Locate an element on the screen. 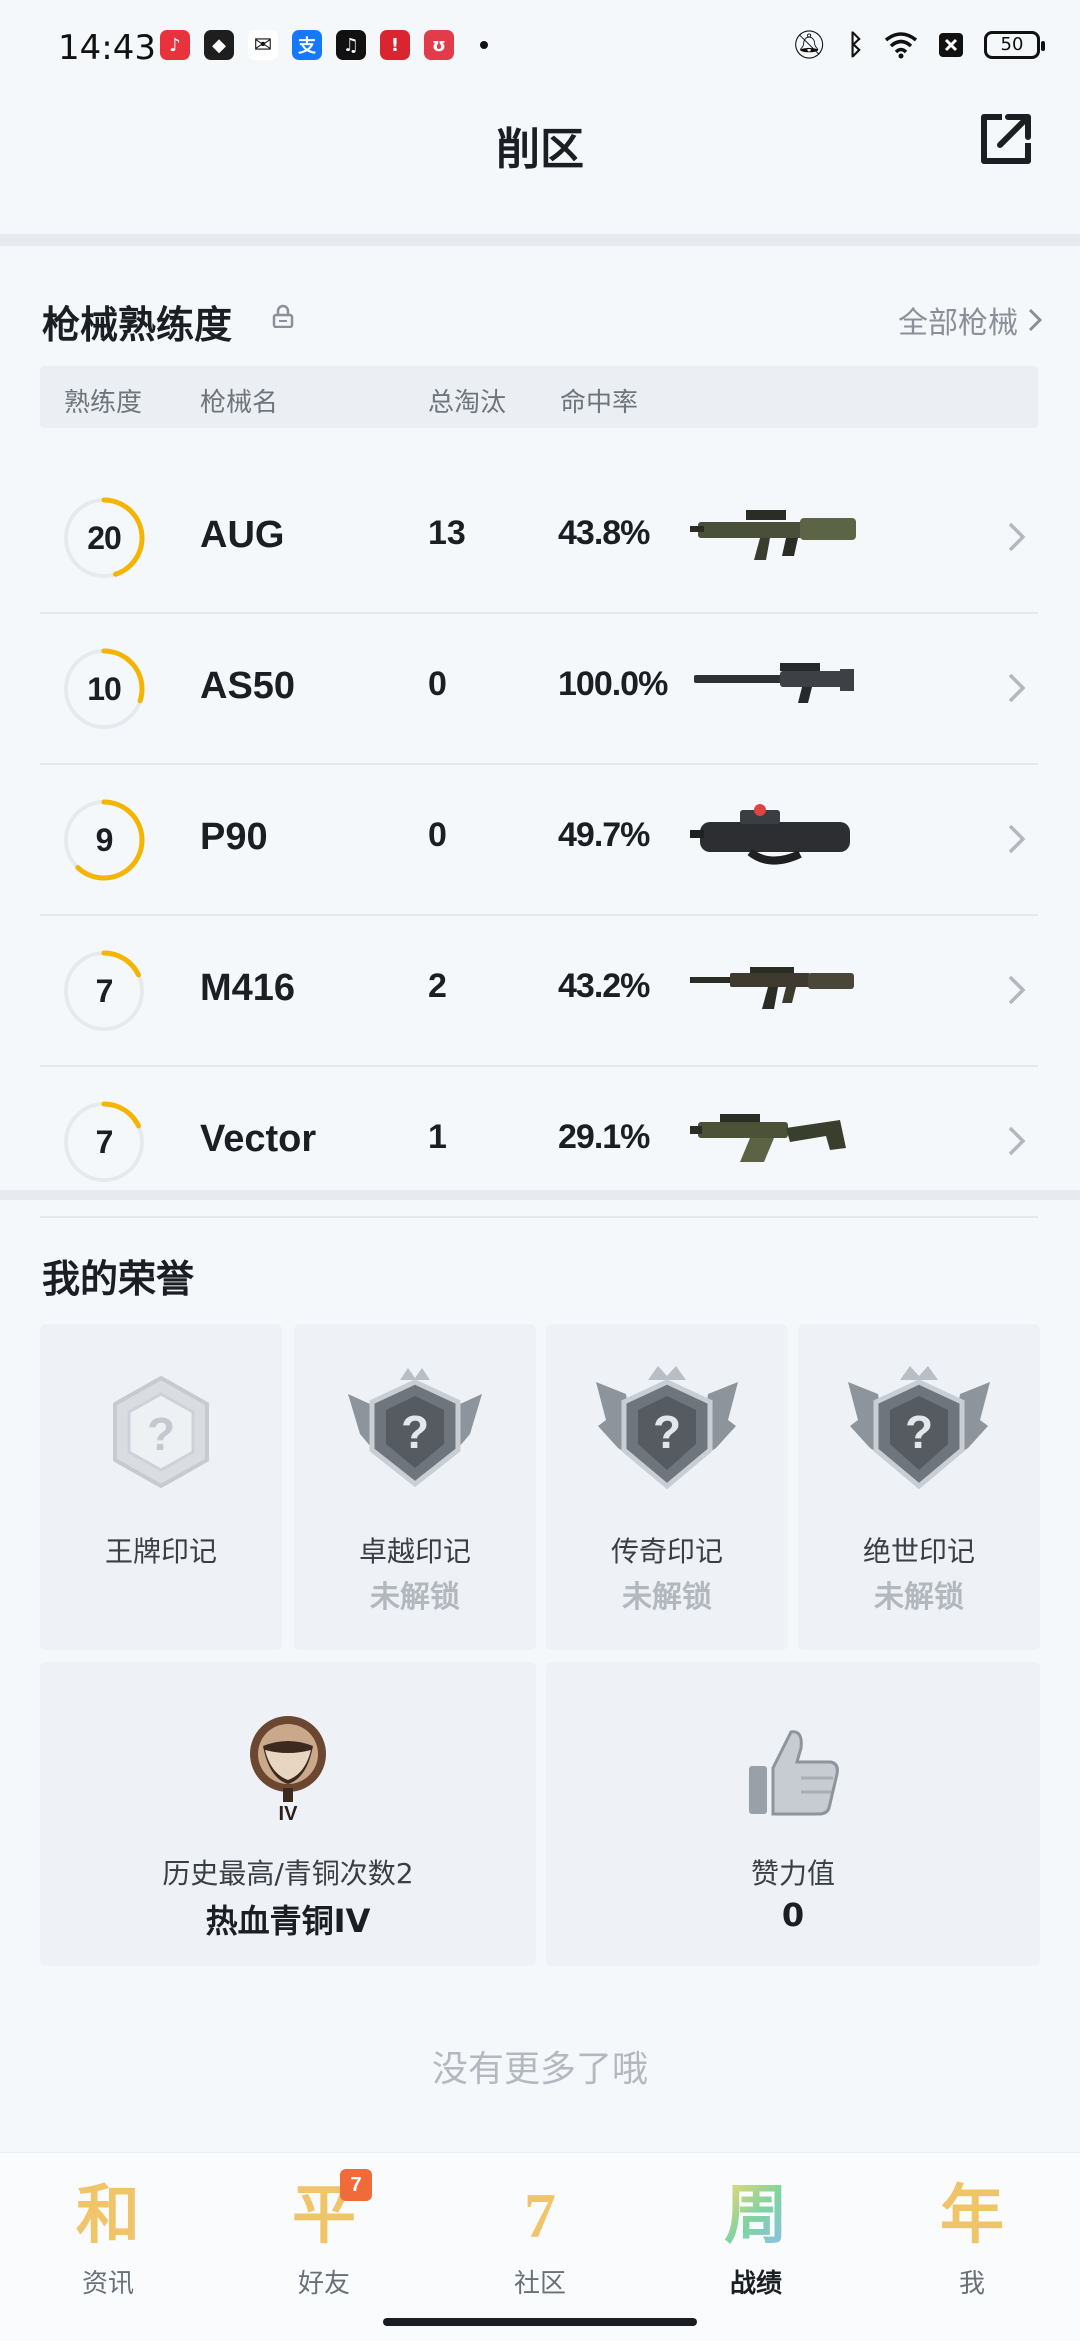 The height and width of the screenshot is (2341, 1080). battery-icon: 50 is located at coordinates (1014, 44).